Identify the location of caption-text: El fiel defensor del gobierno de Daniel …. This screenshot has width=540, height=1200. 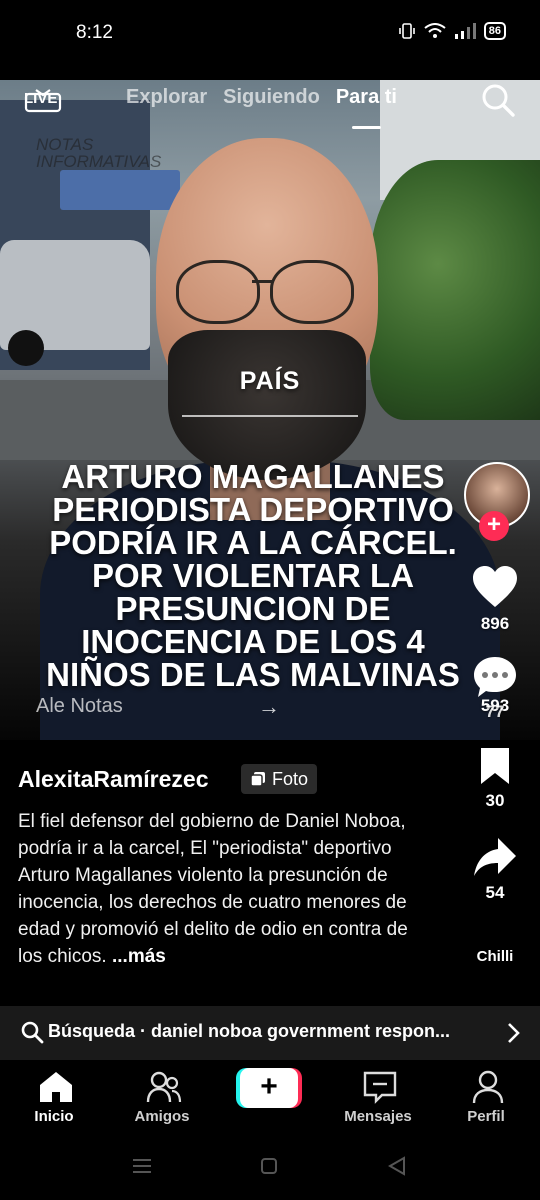
(213, 889).